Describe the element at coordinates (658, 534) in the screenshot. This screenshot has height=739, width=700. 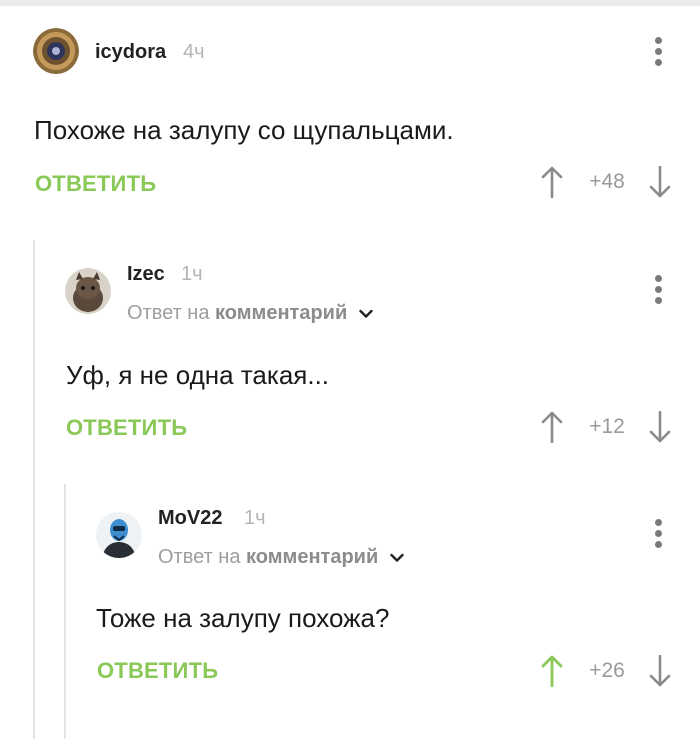
I see `more-vert-icon` at that location.